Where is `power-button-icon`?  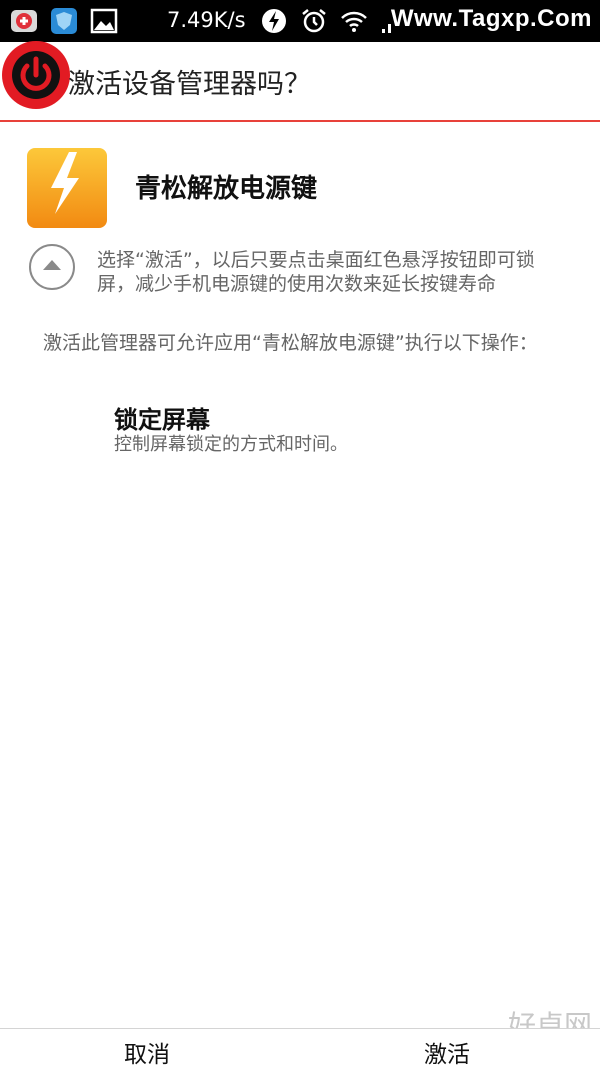 power-button-icon is located at coordinates (36, 75).